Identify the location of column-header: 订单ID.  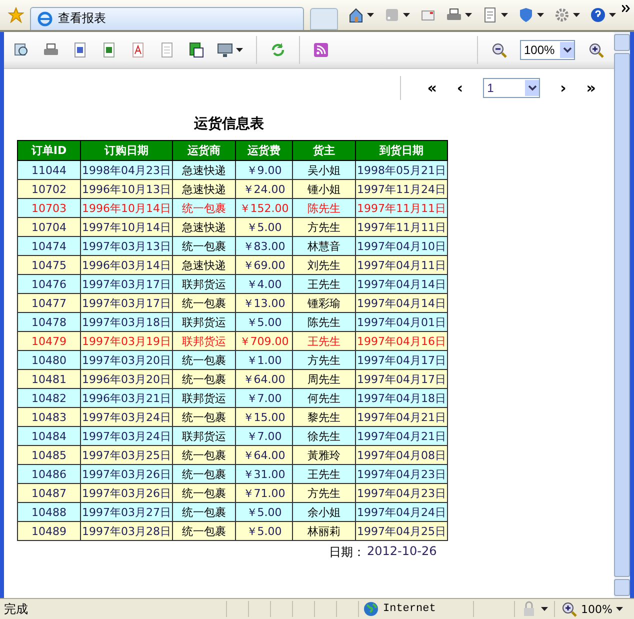
(49, 150).